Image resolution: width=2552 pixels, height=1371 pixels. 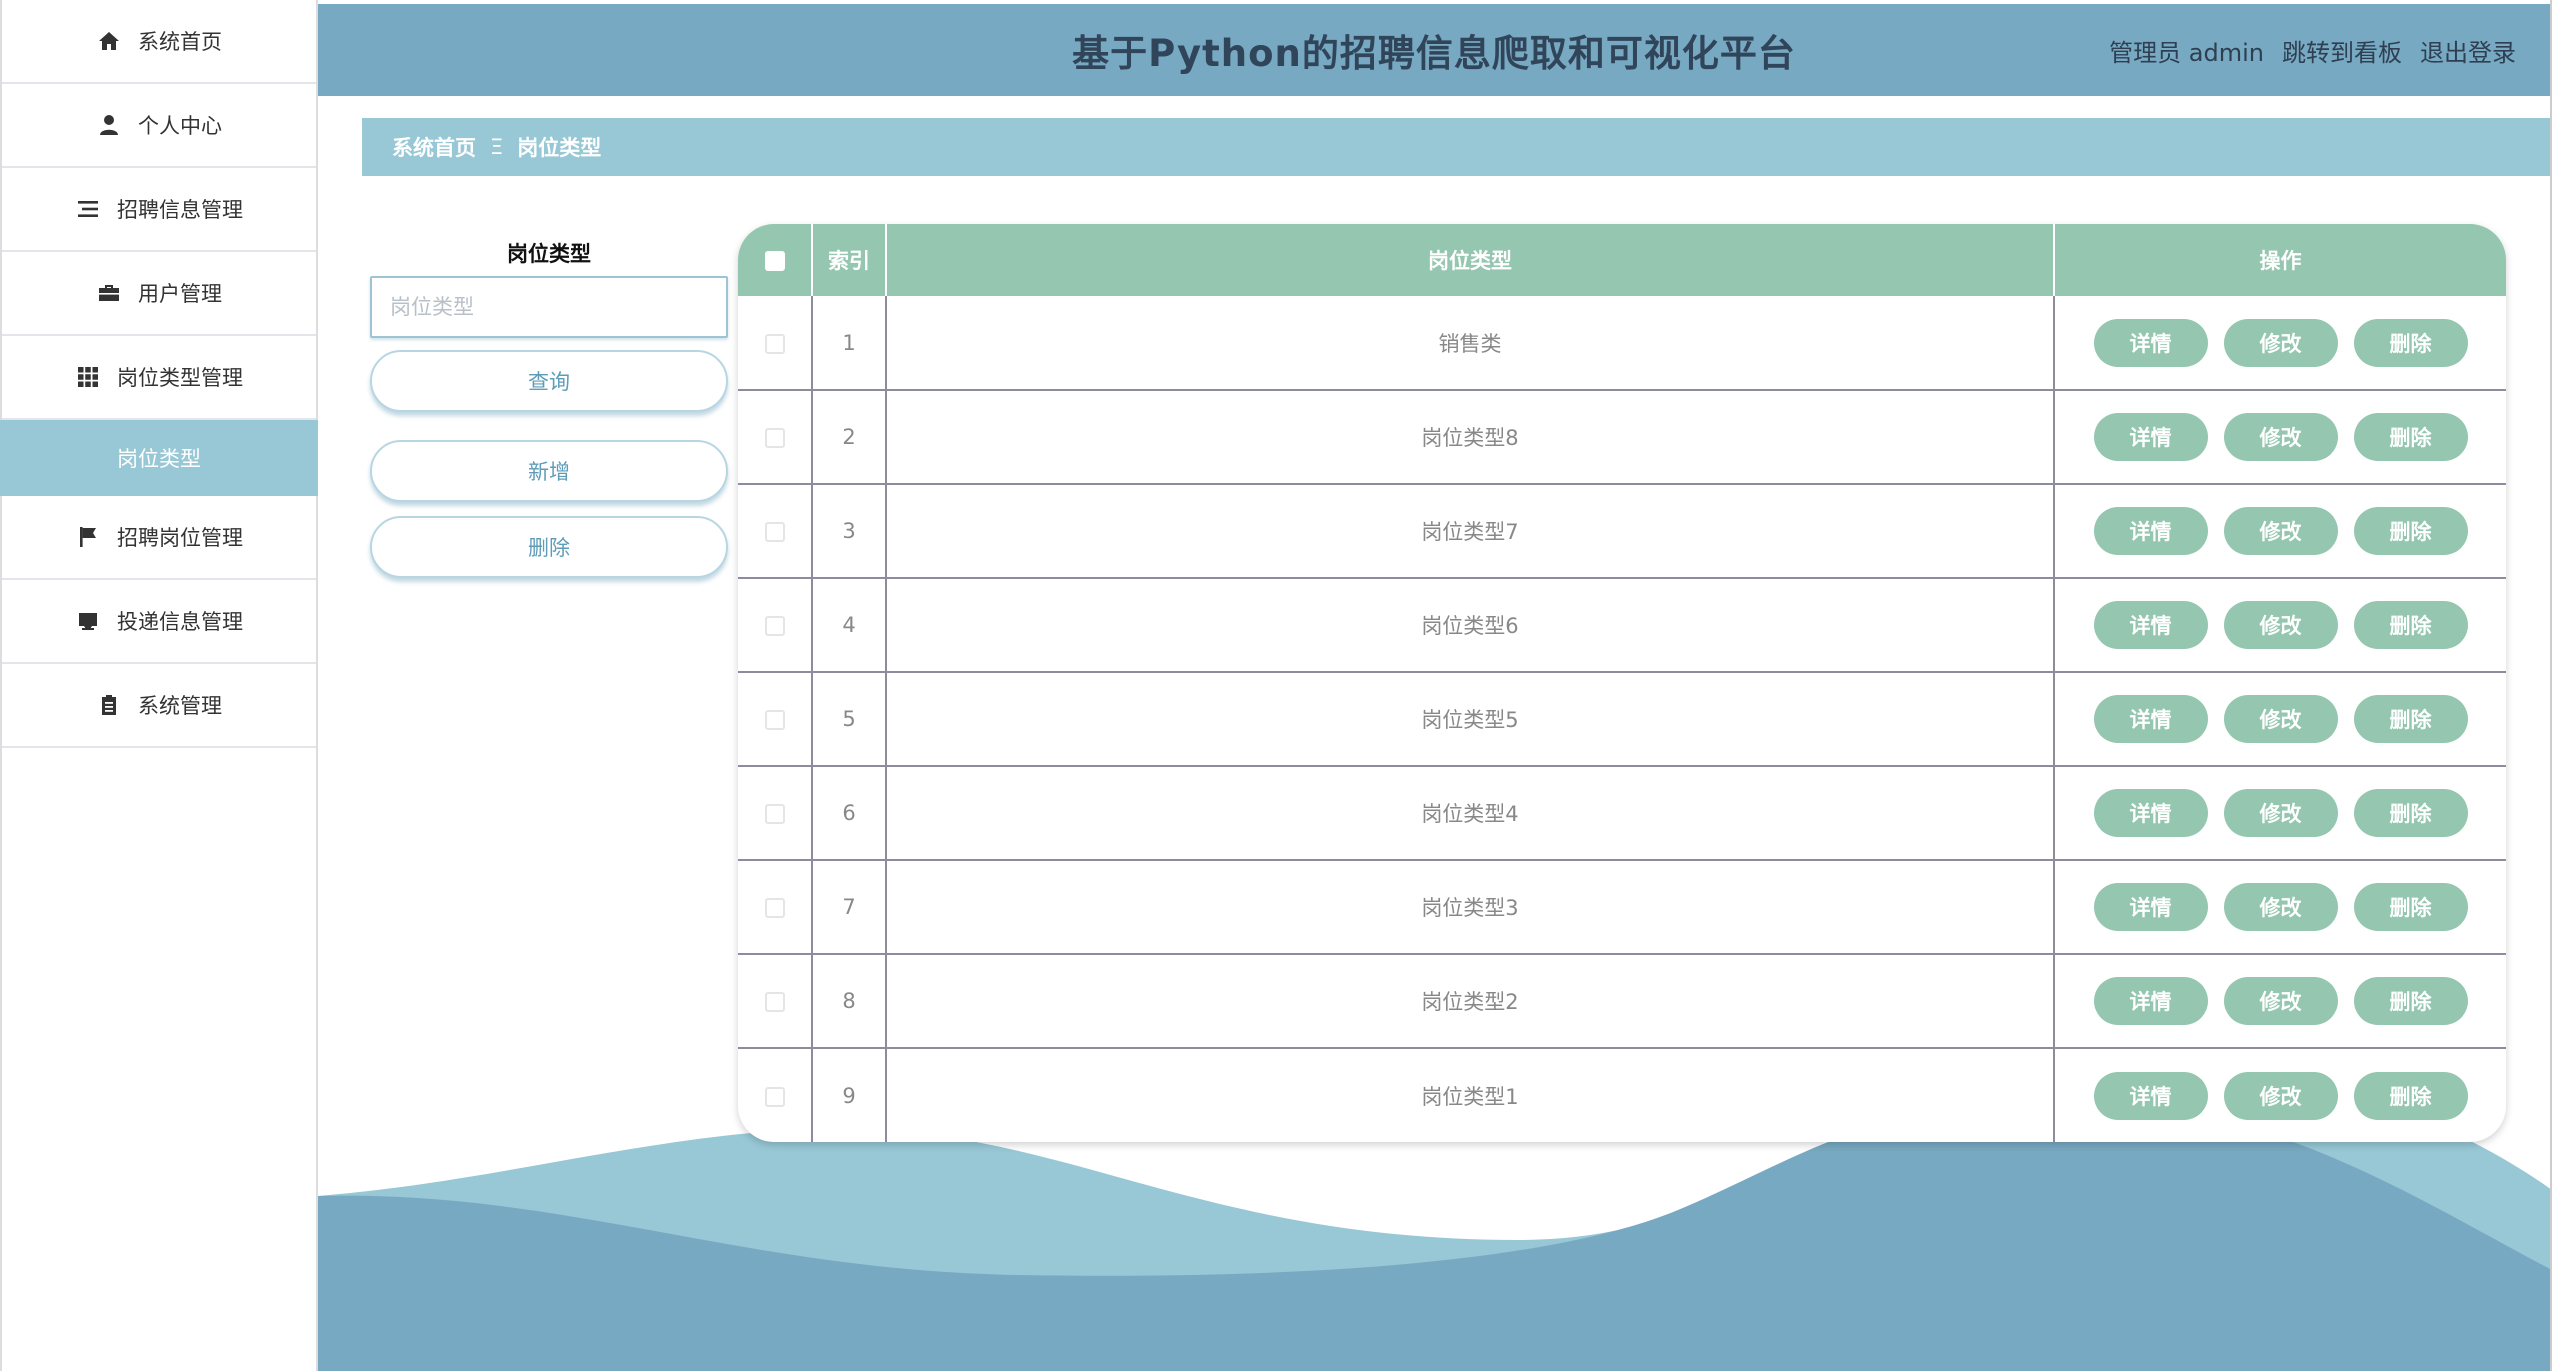 What do you see at coordinates (180, 42) in the screenshot?
I see `sidebar-item-label: 系统首页` at bounding box center [180, 42].